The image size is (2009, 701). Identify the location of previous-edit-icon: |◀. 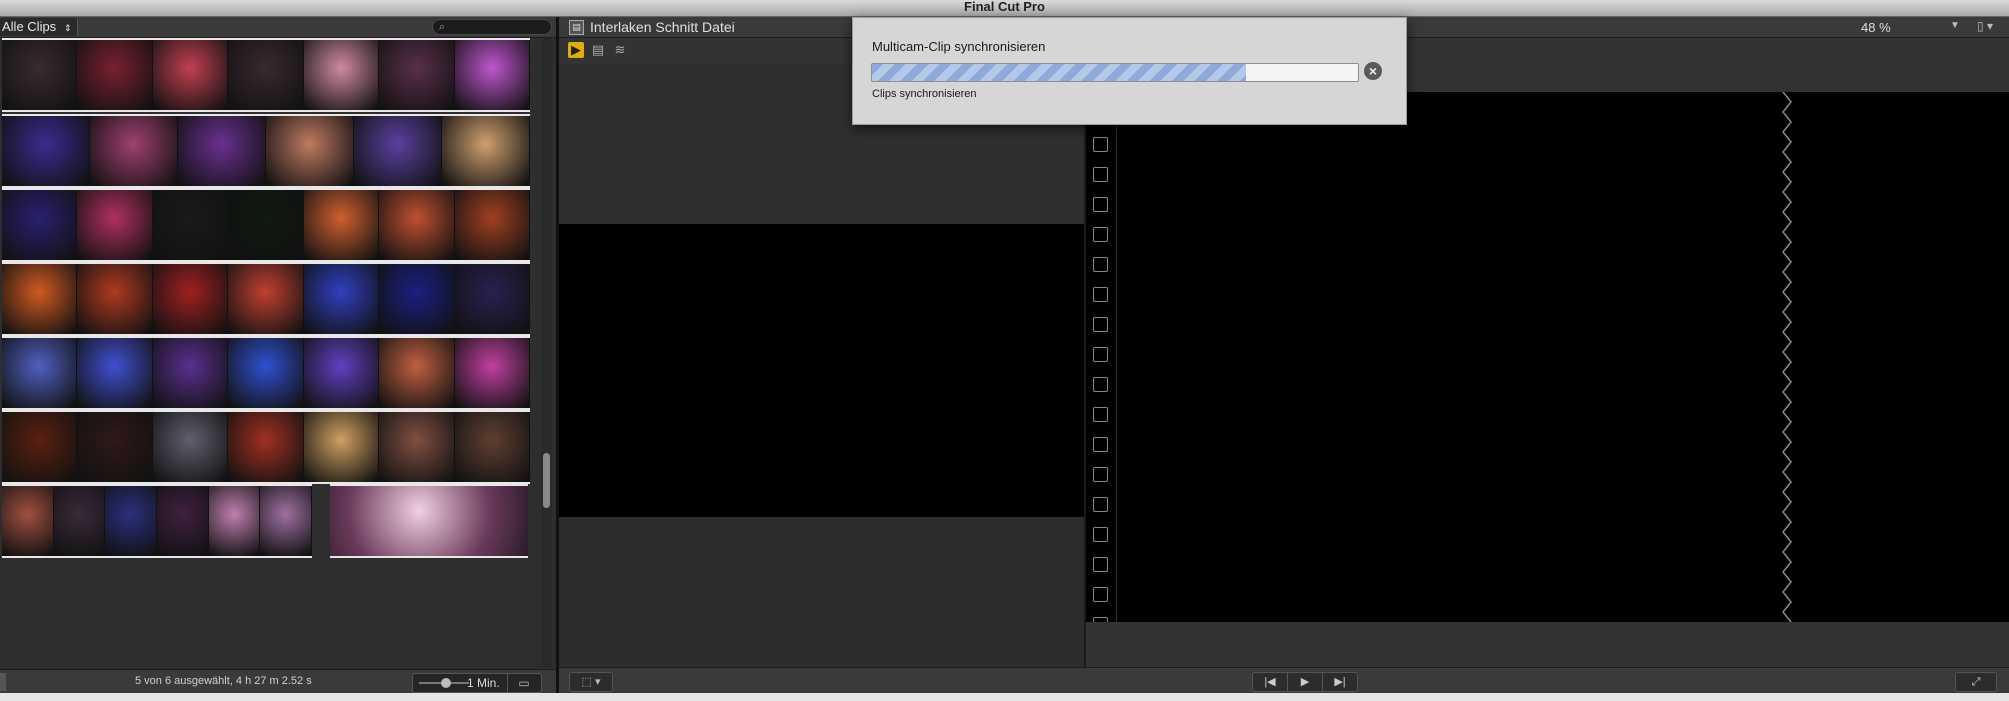
(1270, 682).